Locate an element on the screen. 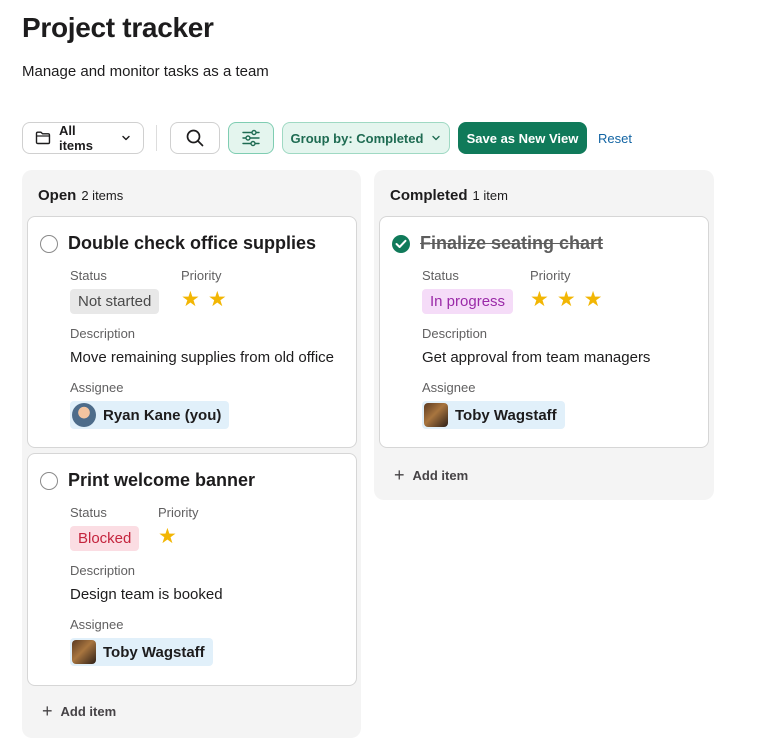 Image resolution: width=757 pixels, height=753 pixels. search-button is located at coordinates (195, 138).